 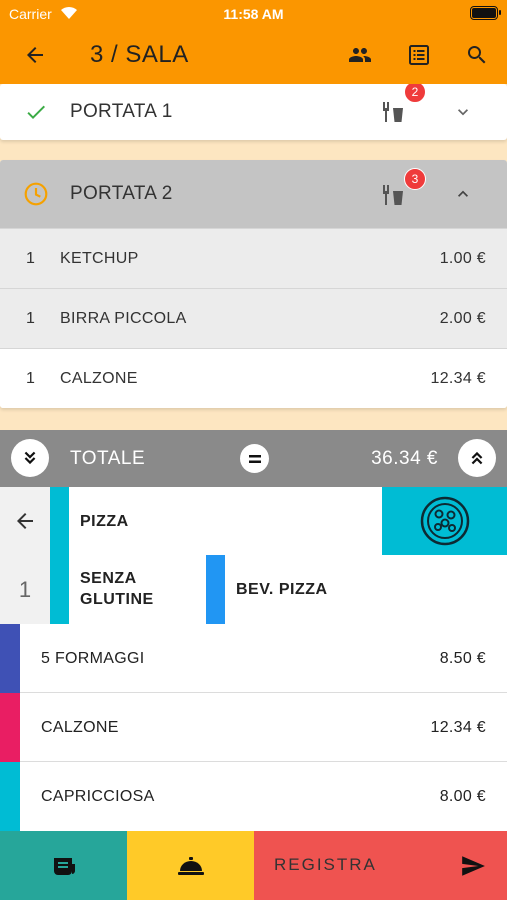 I want to click on app-header: Carrier 11:58 AM 3 / SALA, so click(x=253, y=42).